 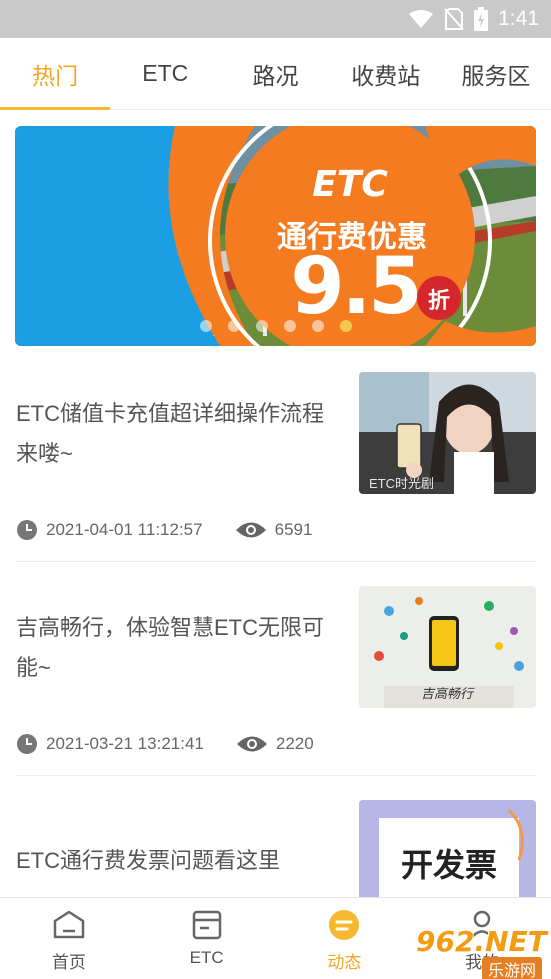 What do you see at coordinates (512, 968) in the screenshot?
I see `watermark-subtext: 乐游网` at bounding box center [512, 968].